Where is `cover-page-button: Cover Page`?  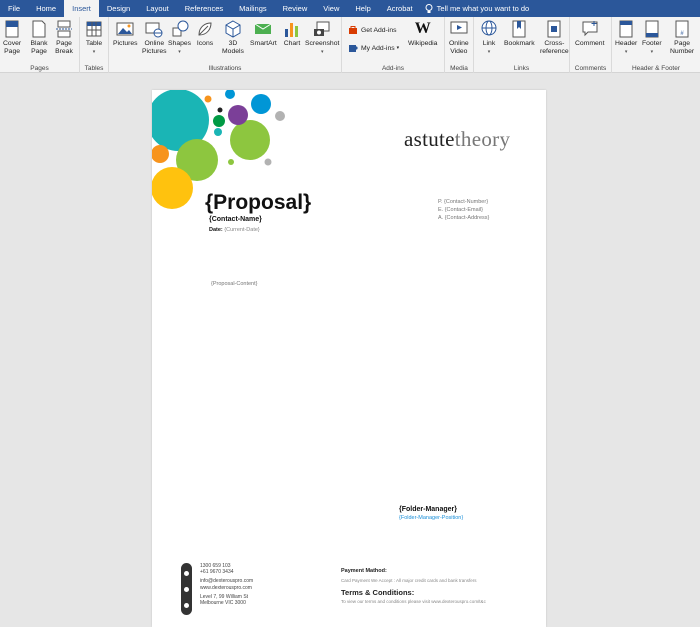
cover-page-button: Cover Page is located at coordinates (12, 38).